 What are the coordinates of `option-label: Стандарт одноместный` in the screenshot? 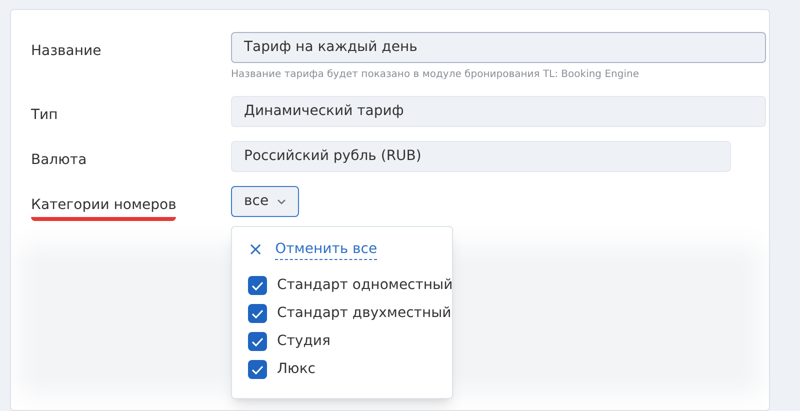 It's located at (365, 285).